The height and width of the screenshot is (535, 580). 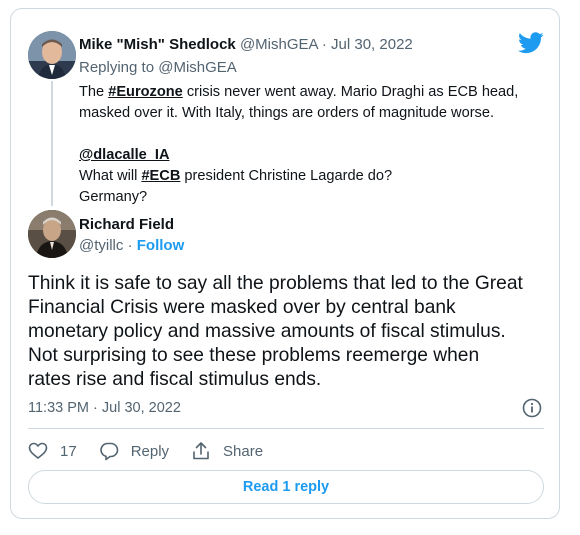 What do you see at coordinates (309, 155) in the screenshot?
I see `parent-text-line-3: @dlacalle_IA` at bounding box center [309, 155].